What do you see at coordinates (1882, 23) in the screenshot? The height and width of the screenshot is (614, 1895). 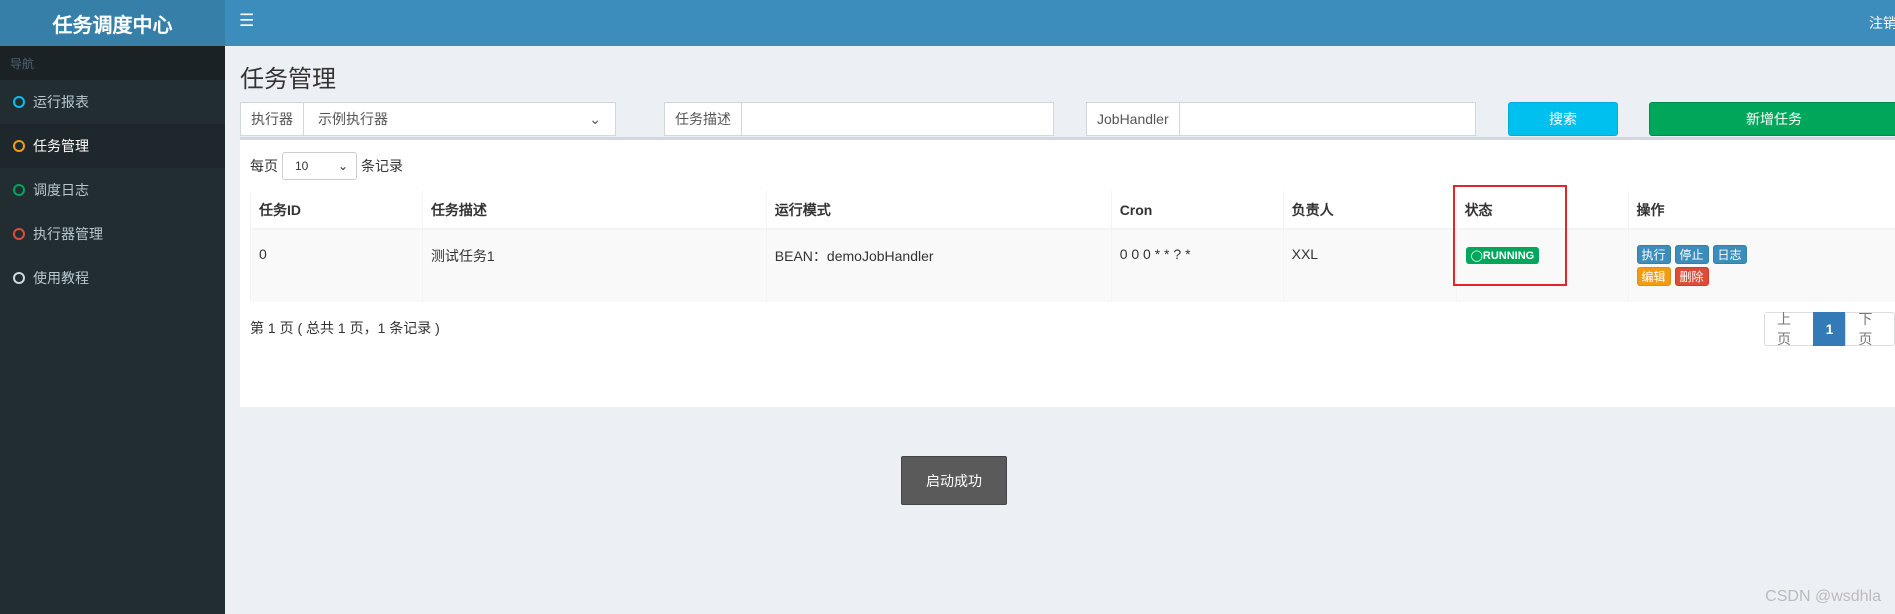 I see `logout-link: 注销` at bounding box center [1882, 23].